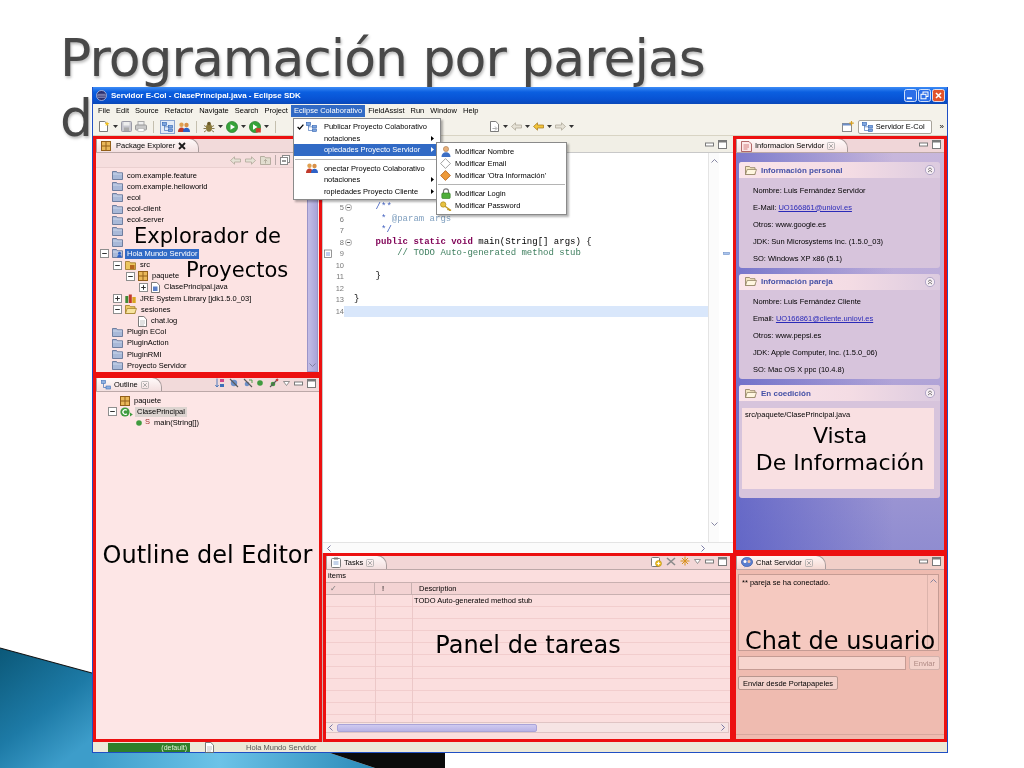 The image size is (1024, 768). I want to click on slashed-circle-icon, so click(234, 383).